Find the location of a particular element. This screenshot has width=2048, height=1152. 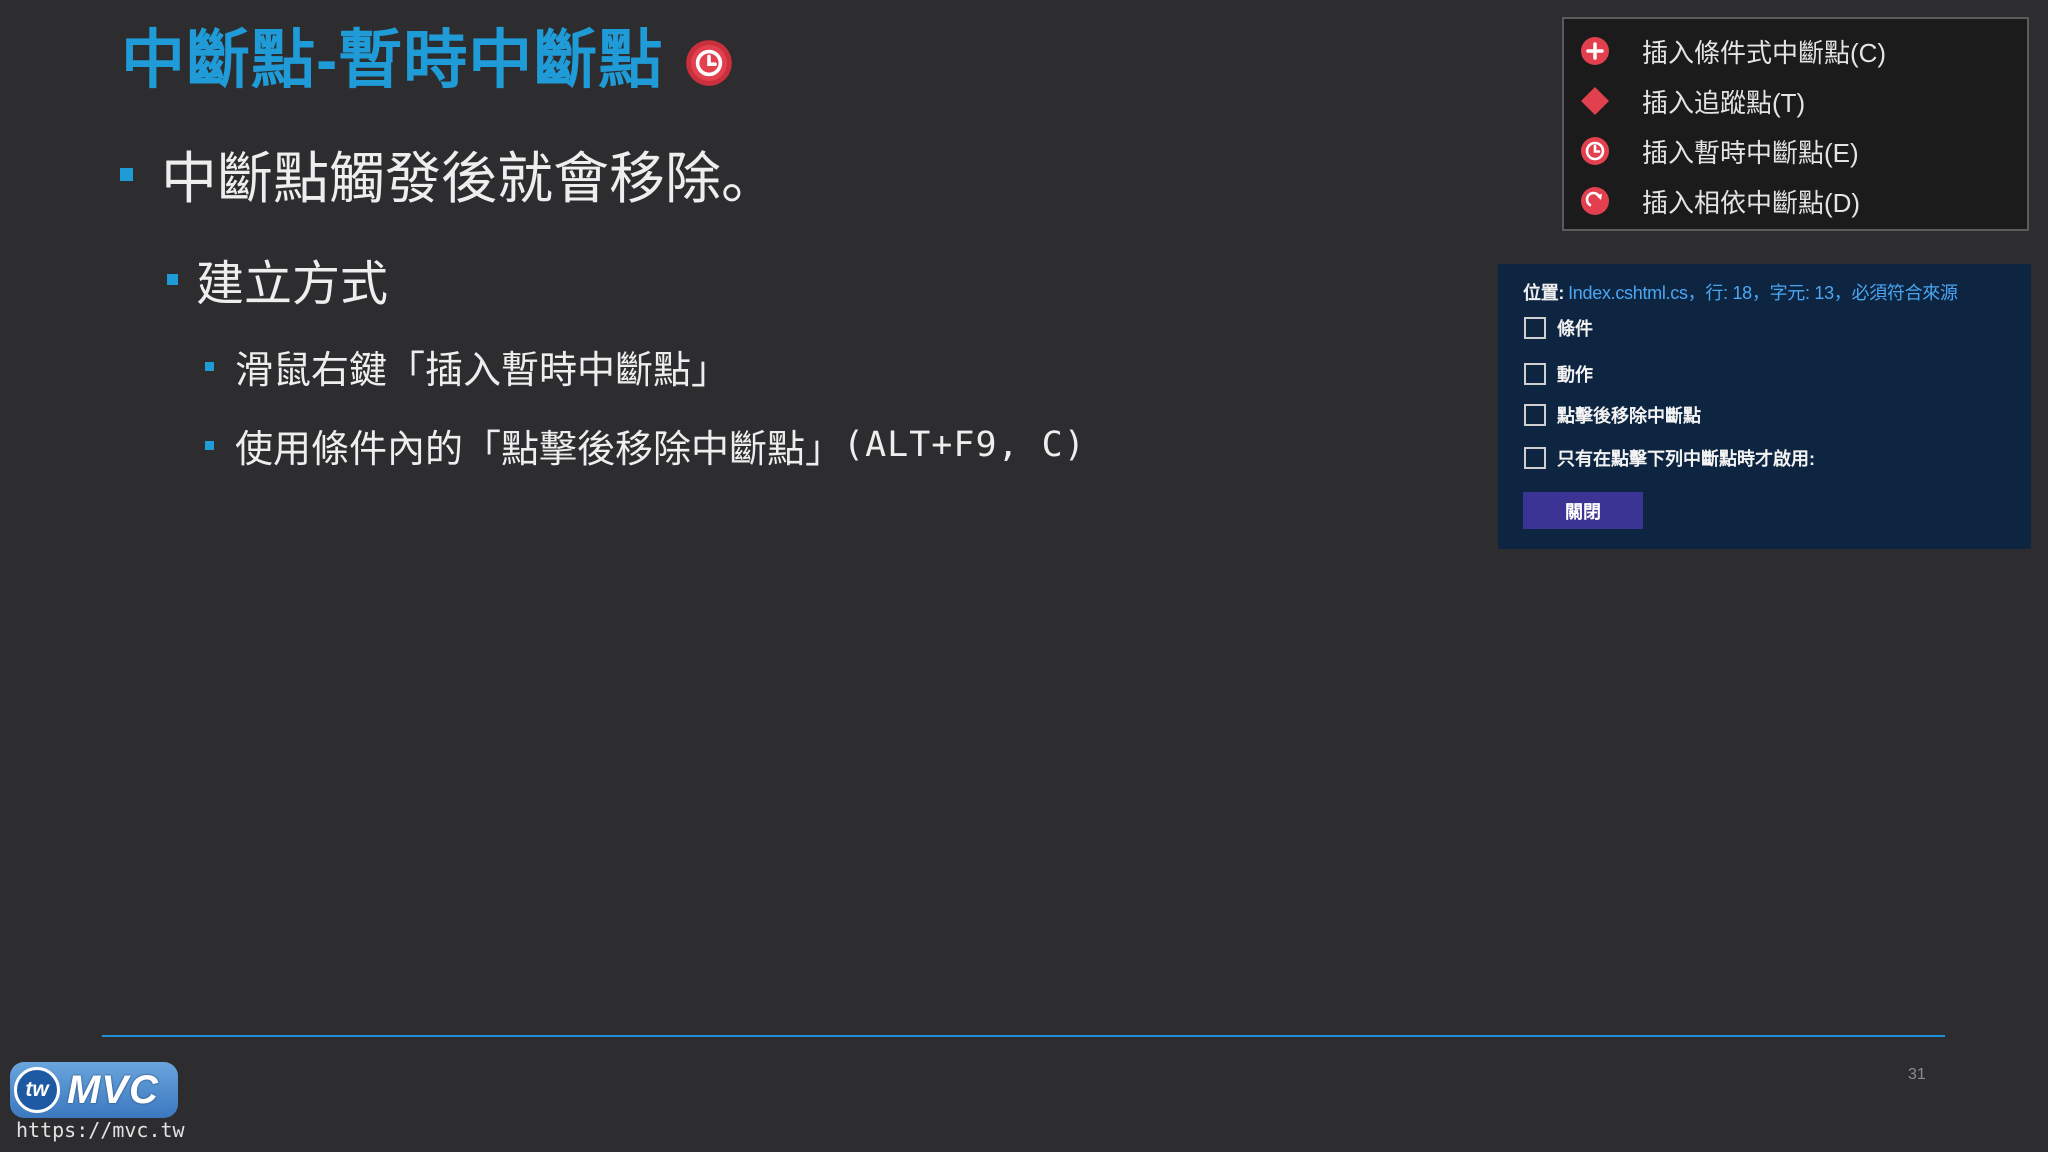

menu-item-insert-tracepoint: 插入追蹤點(T) is located at coordinates (1795, 101).